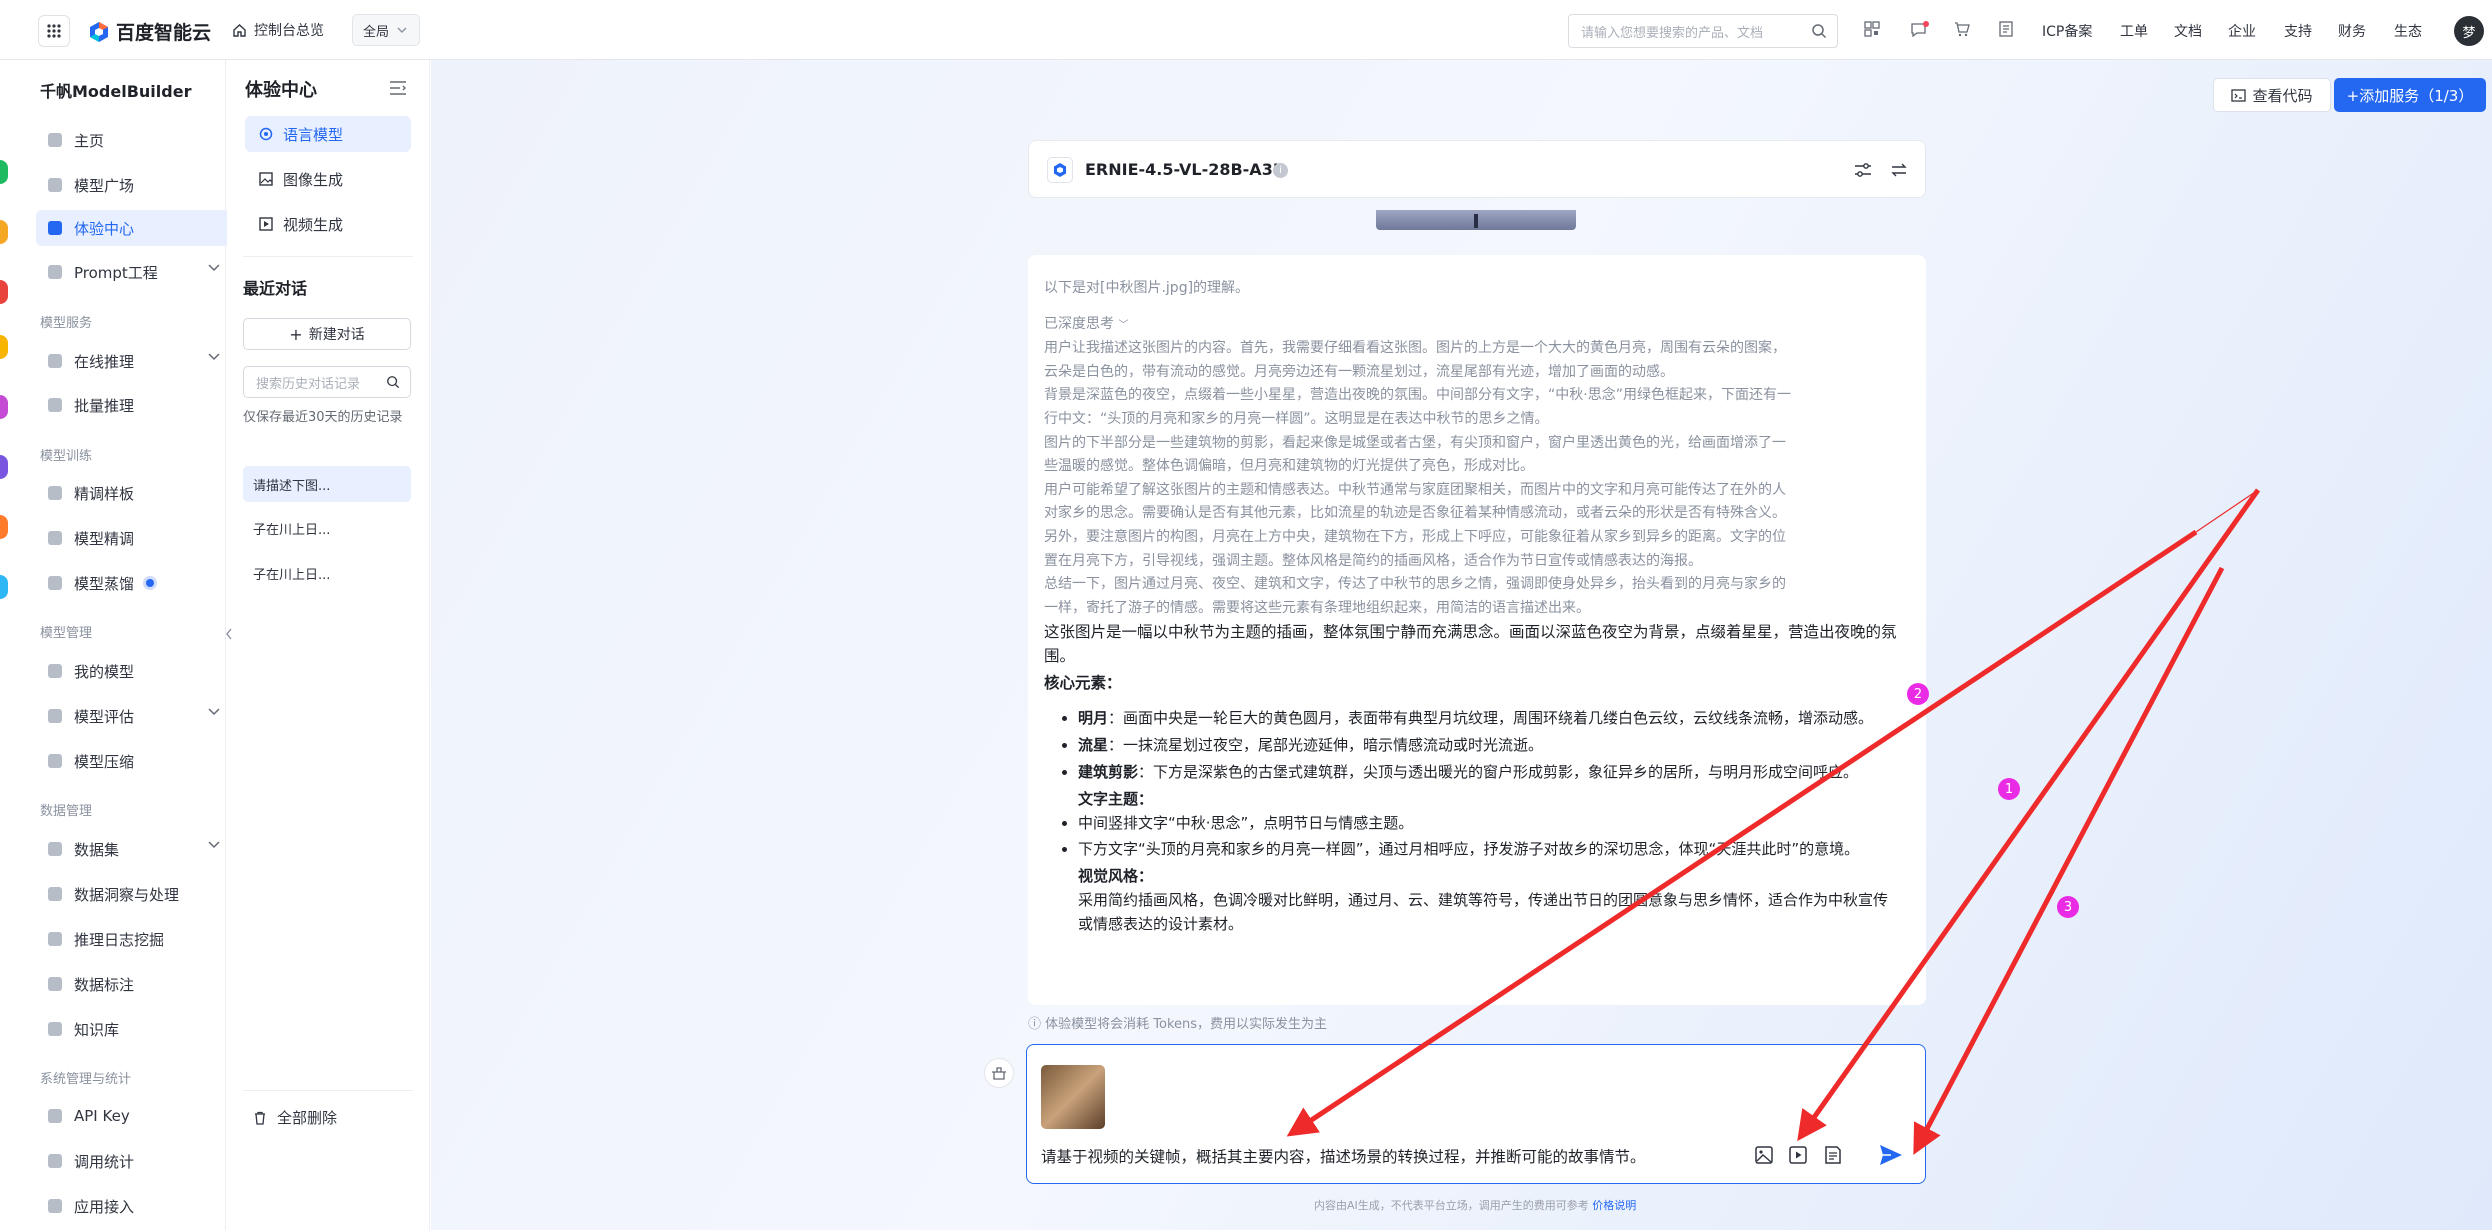  I want to click on annotation-badge-3: 3, so click(2068, 907).